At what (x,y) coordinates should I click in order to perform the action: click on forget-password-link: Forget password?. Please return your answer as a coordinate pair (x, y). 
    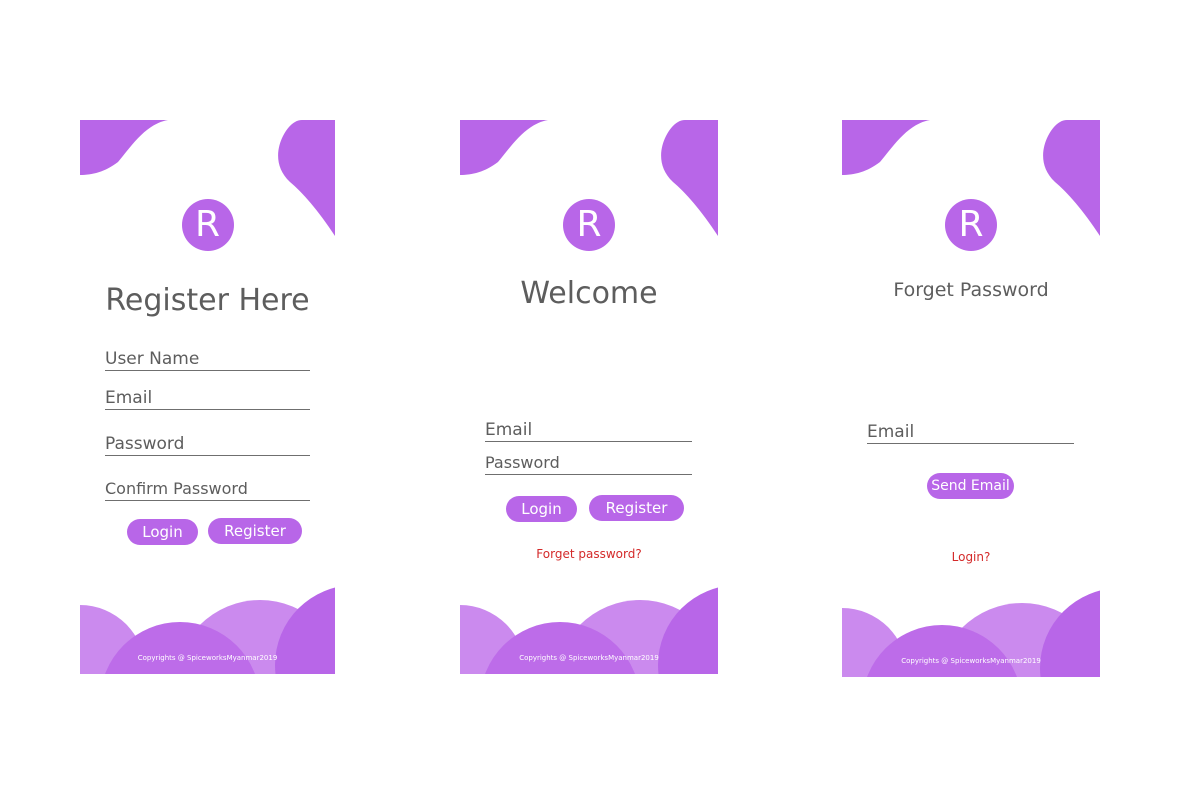
    Looking at the image, I should click on (589, 554).